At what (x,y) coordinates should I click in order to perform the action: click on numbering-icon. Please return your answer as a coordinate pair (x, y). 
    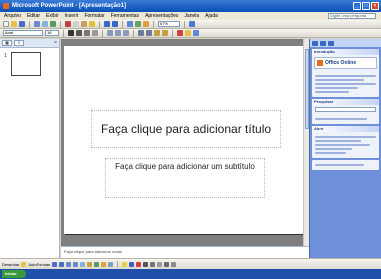
    Looking at the image, I should click on (141, 33).